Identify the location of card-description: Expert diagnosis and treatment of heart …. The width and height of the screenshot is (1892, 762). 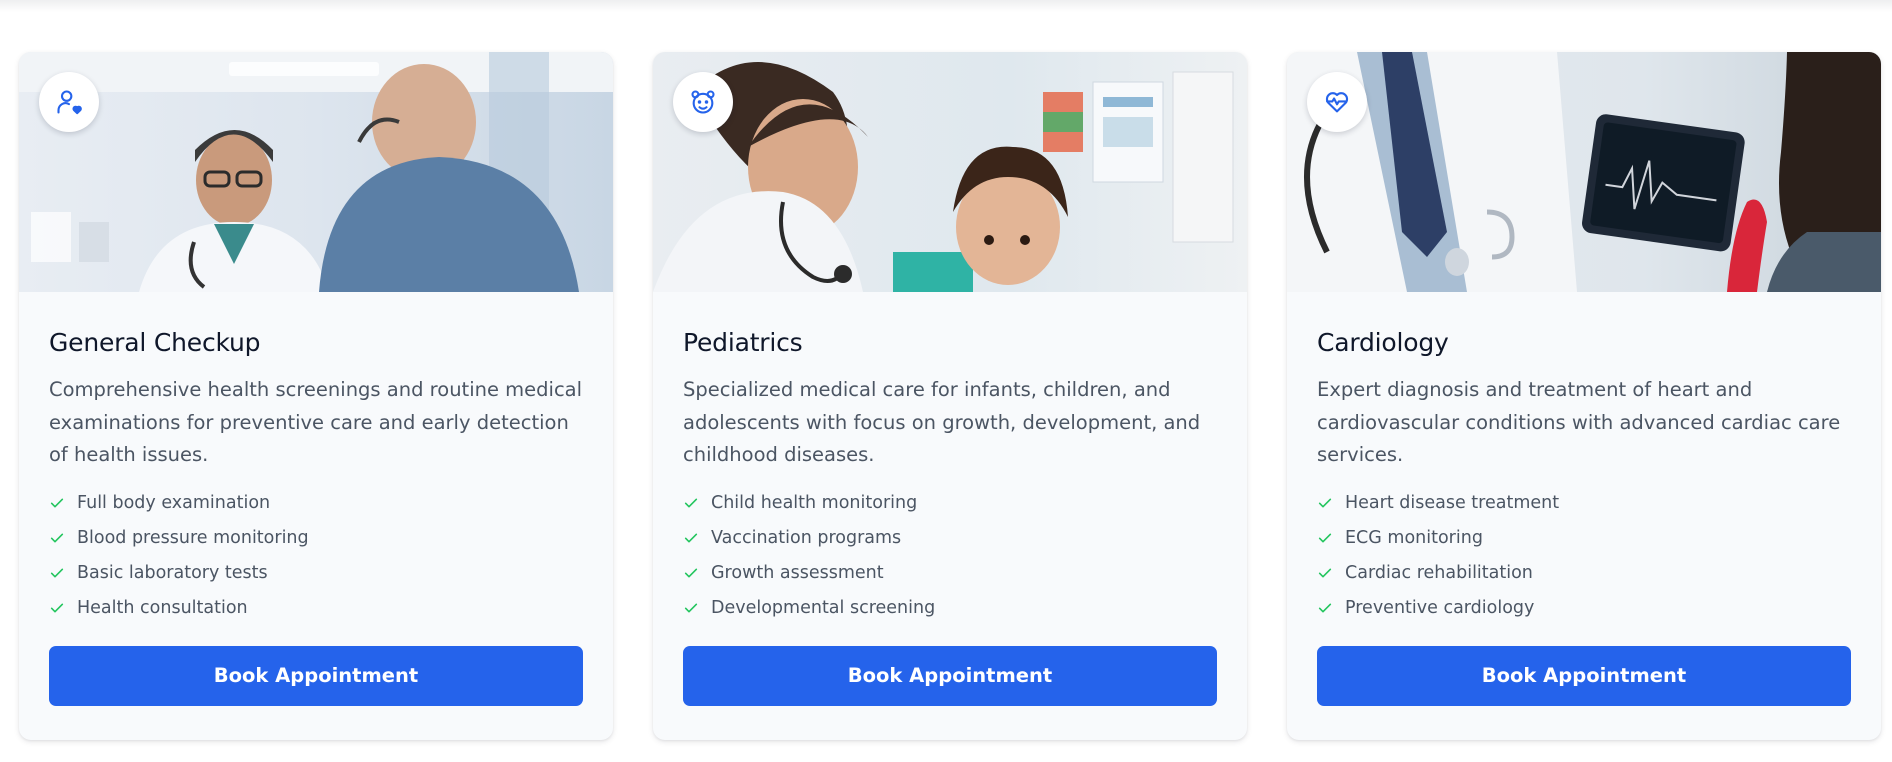
(1579, 422).